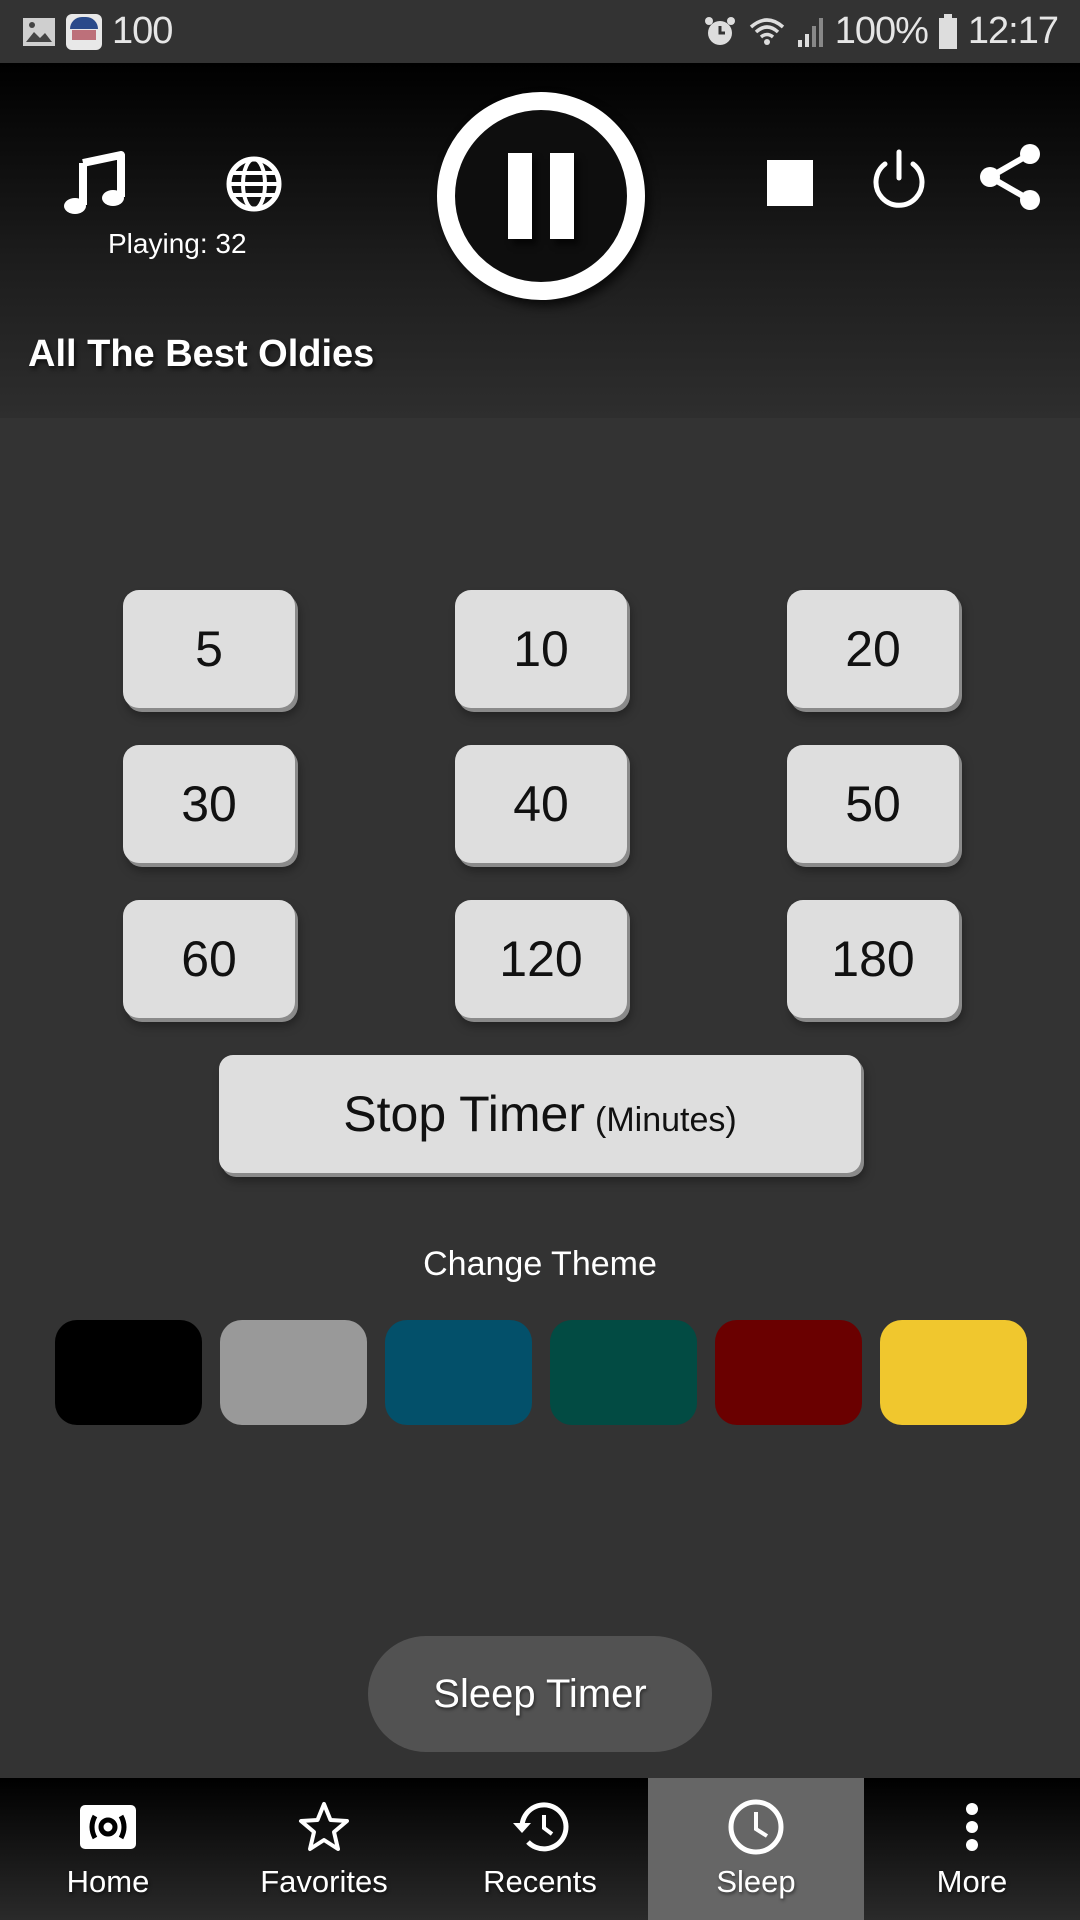 The width and height of the screenshot is (1080, 1920). Describe the element at coordinates (881, 31) in the screenshot. I see `battery-percent: 100%` at that location.